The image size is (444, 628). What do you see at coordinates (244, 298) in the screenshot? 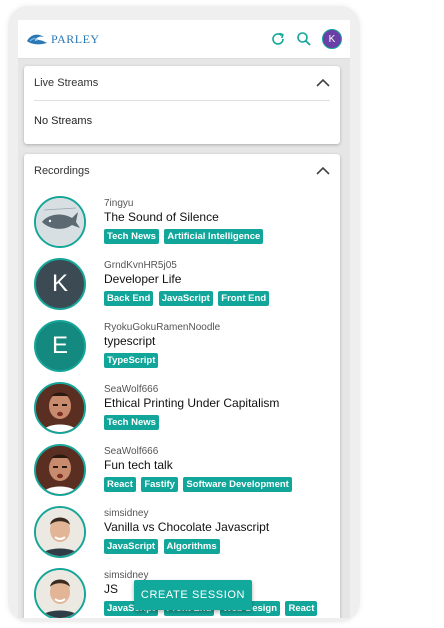
I see `tag: Front End` at bounding box center [244, 298].